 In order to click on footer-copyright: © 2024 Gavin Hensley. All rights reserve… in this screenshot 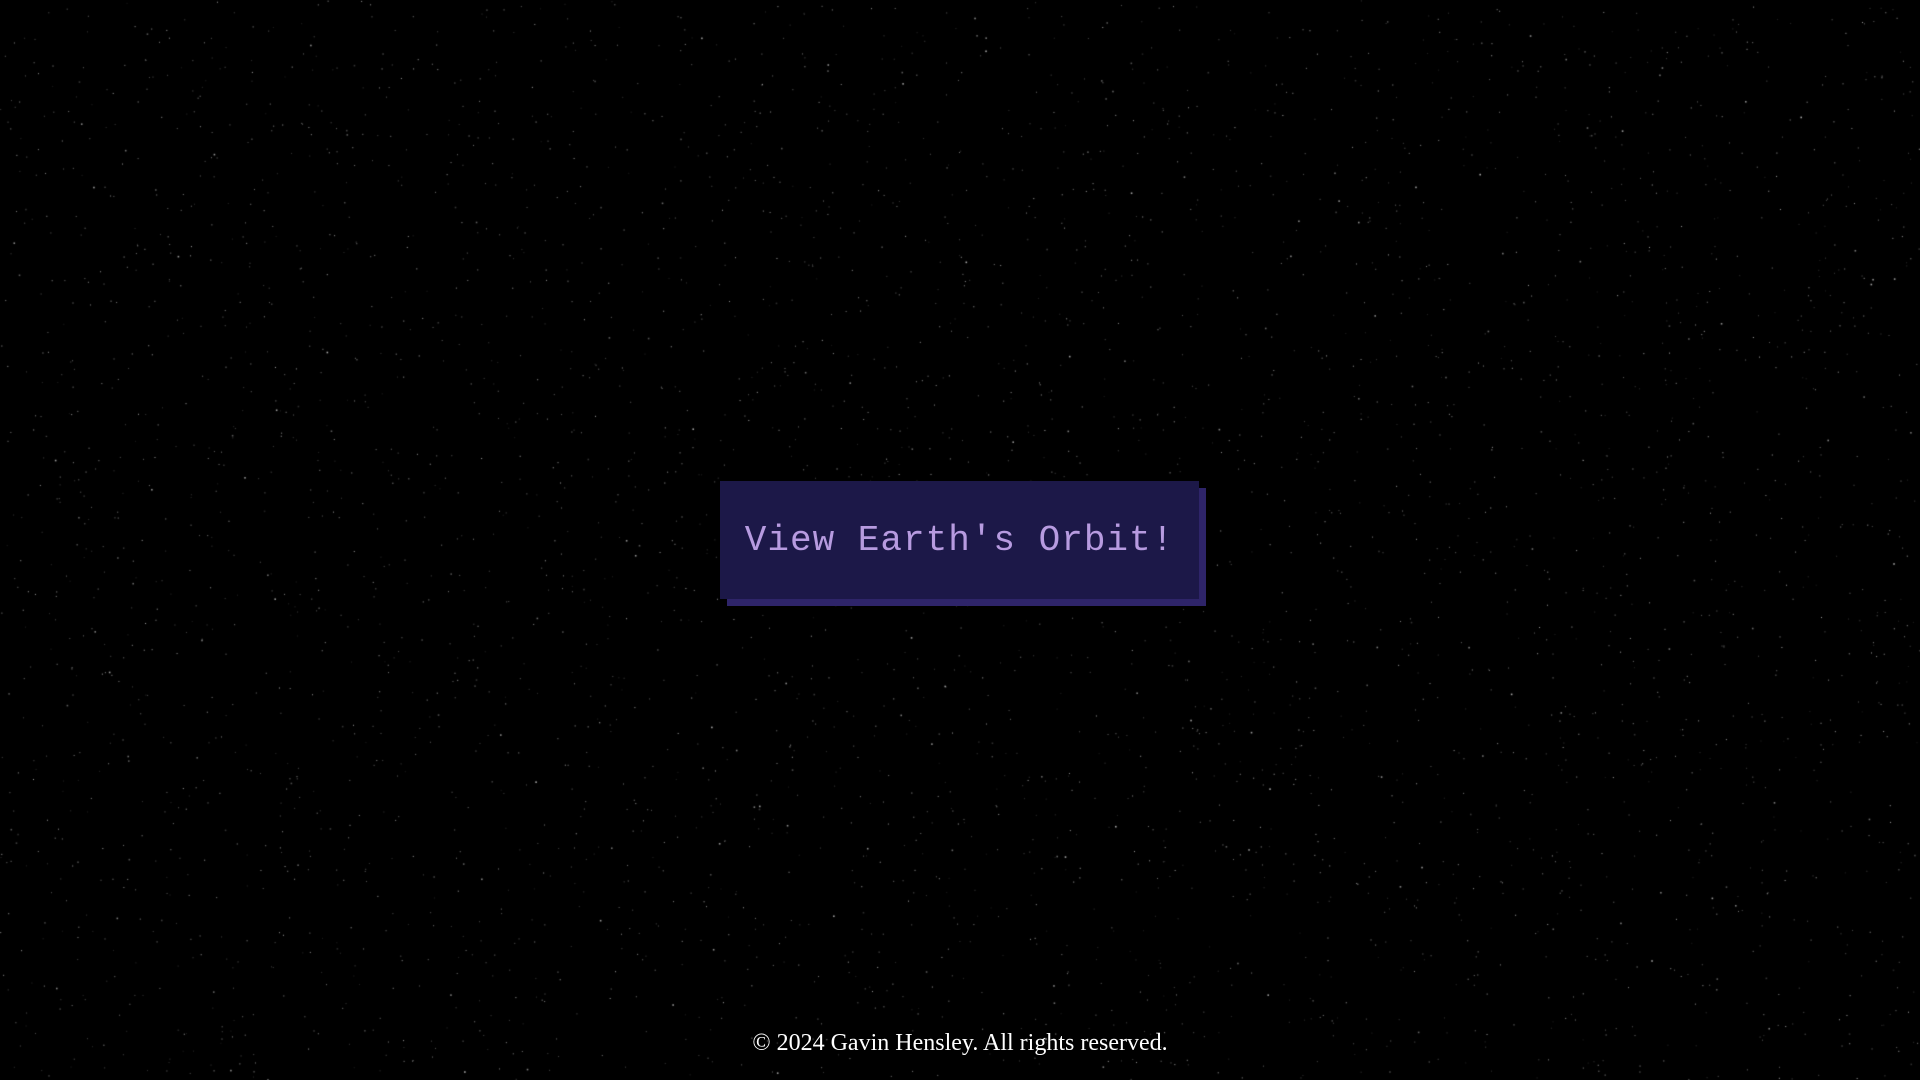, I will do `click(960, 1043)`.